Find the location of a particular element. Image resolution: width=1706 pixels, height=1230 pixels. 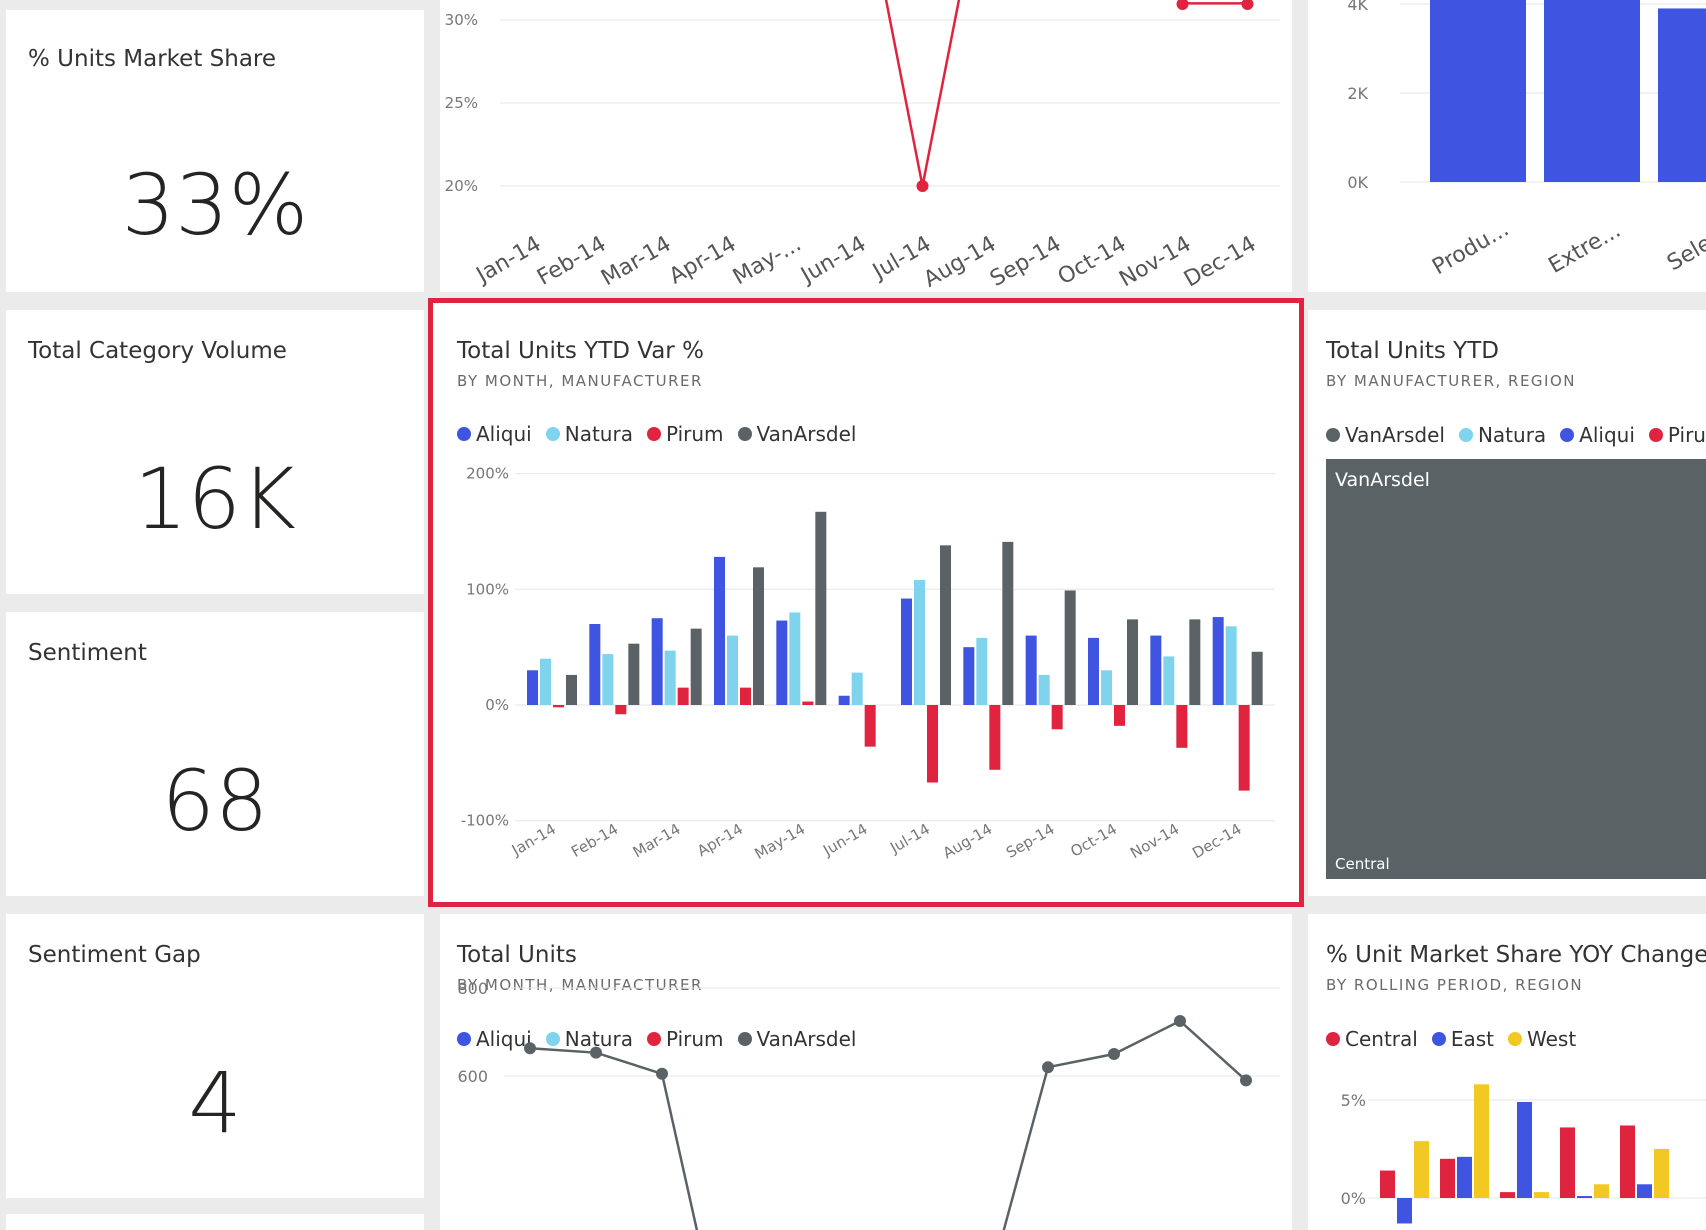

kpi-tile-category-volume: Total Category Volume 16K is located at coordinates (215, 452).